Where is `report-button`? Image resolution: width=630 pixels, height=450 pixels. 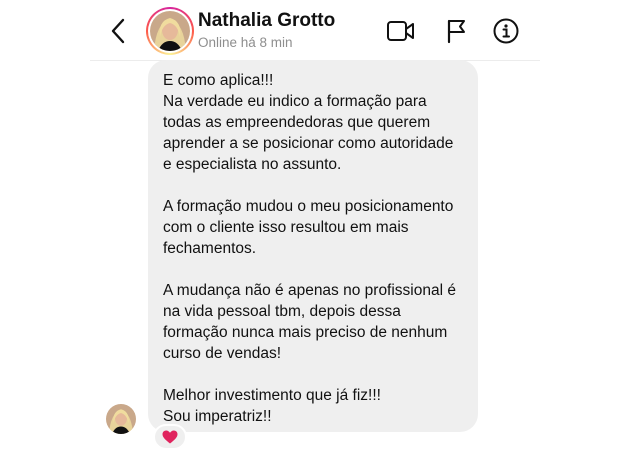
report-button is located at coordinates (456, 31).